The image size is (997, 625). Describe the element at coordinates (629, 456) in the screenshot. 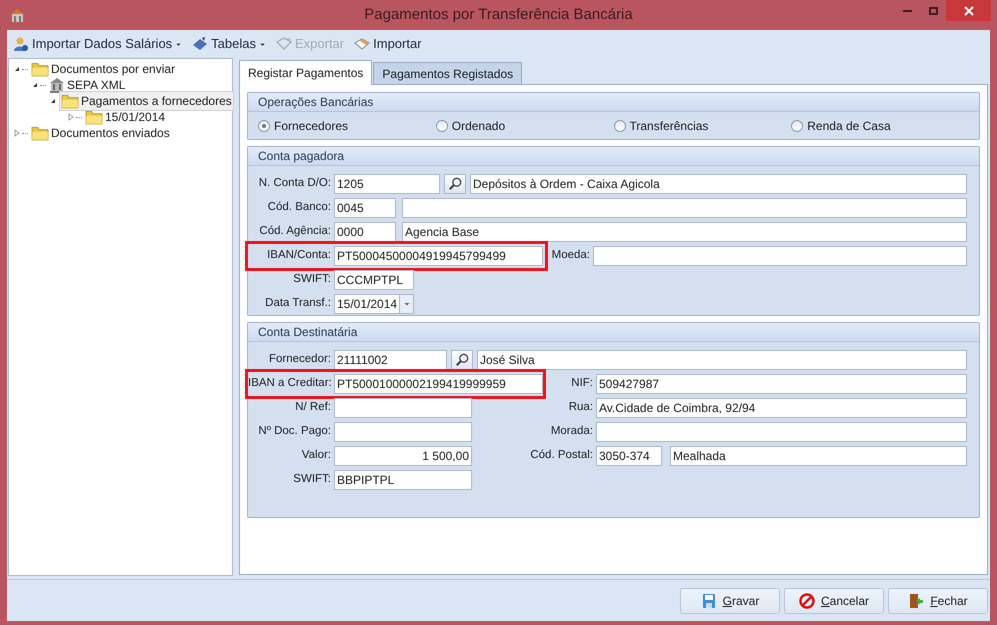

I see `input-field: 3050-374` at that location.